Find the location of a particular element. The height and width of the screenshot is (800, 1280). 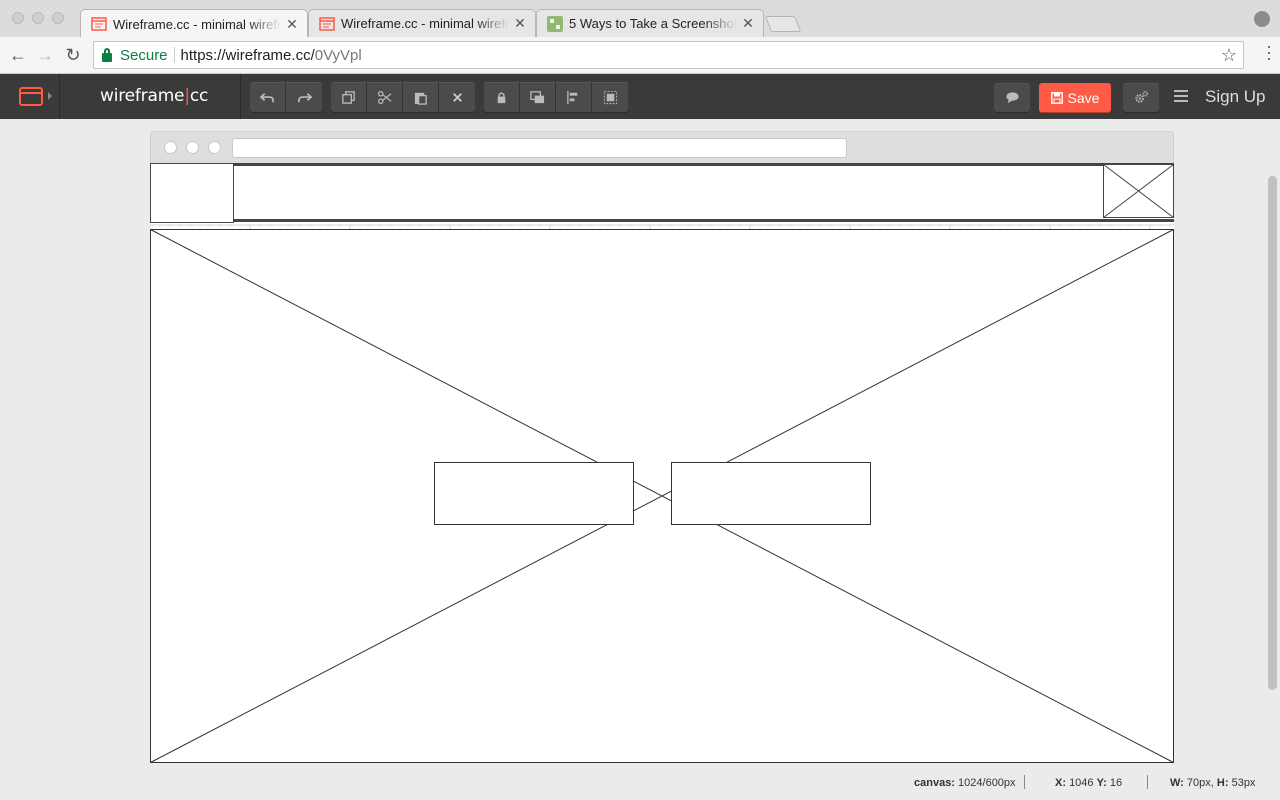

settings-button is located at coordinates (1141, 97).